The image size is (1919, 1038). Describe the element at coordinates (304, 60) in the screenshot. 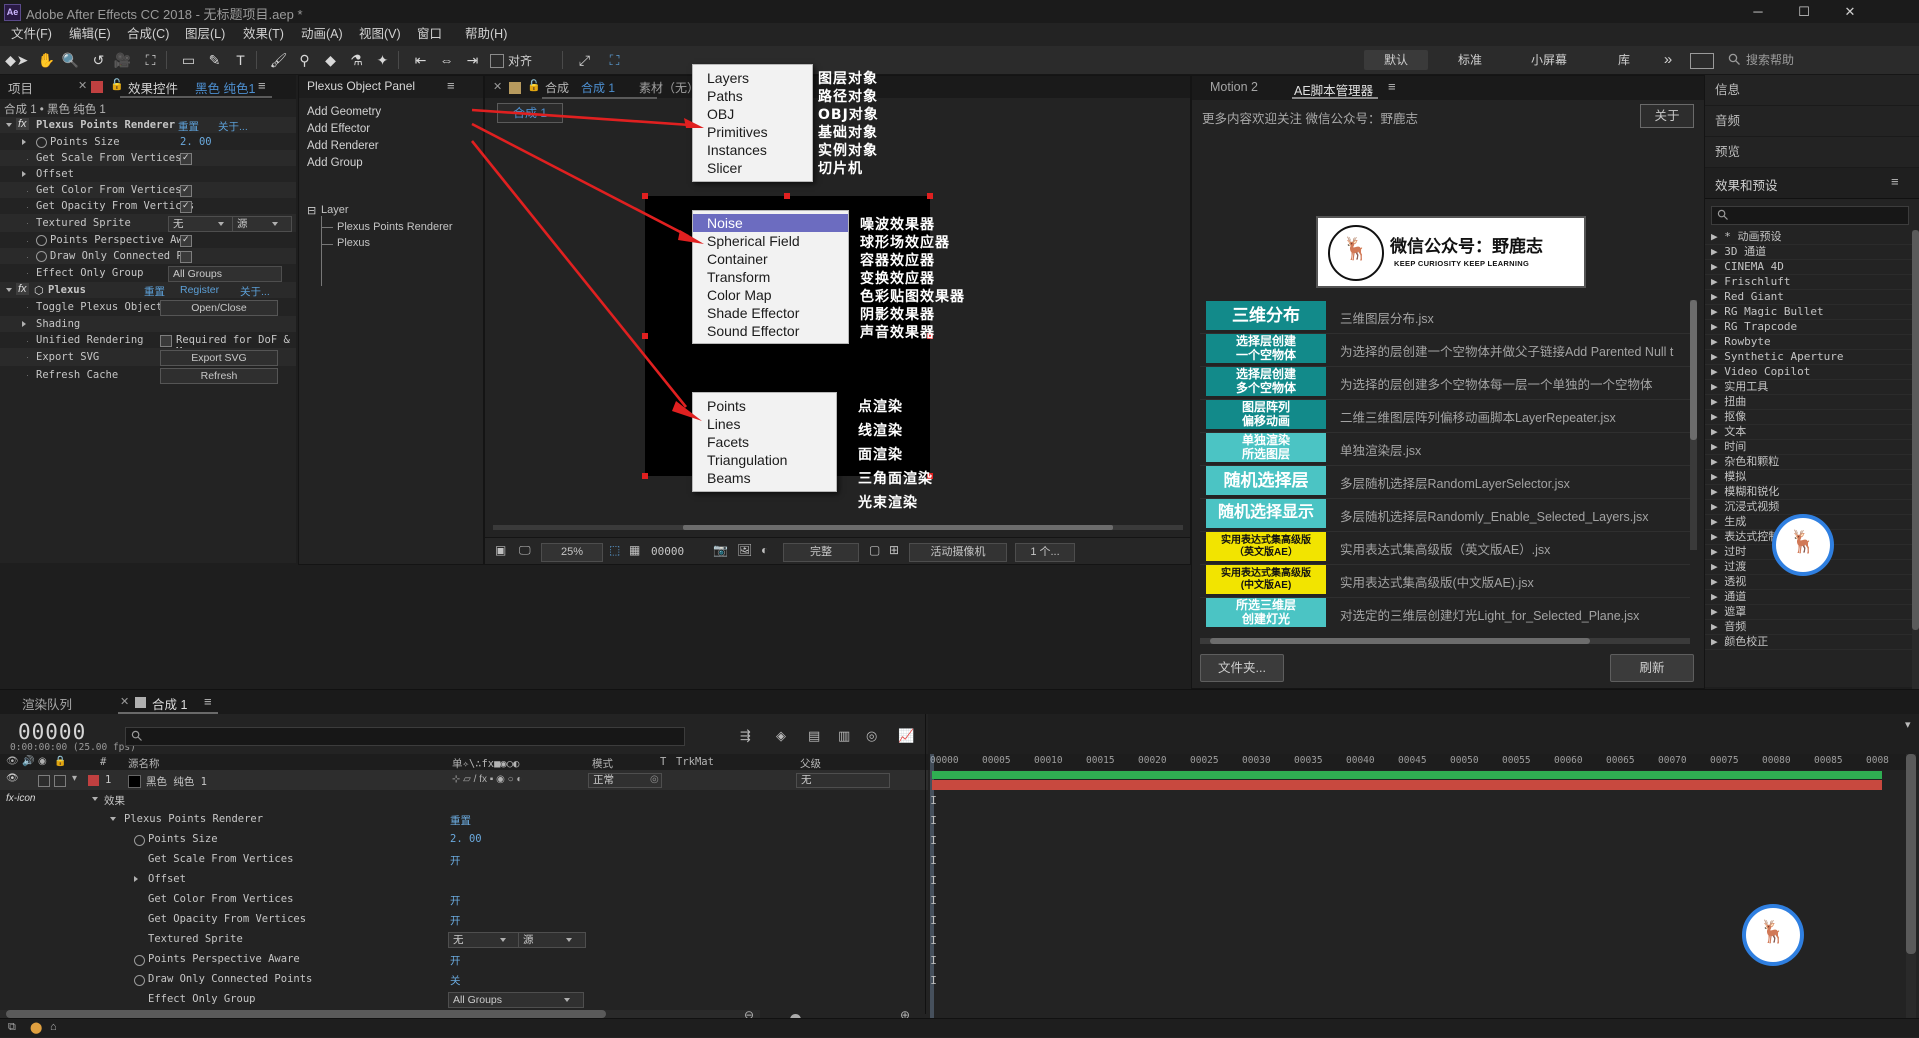

I see `clone-stamp-icon: ⚲` at that location.